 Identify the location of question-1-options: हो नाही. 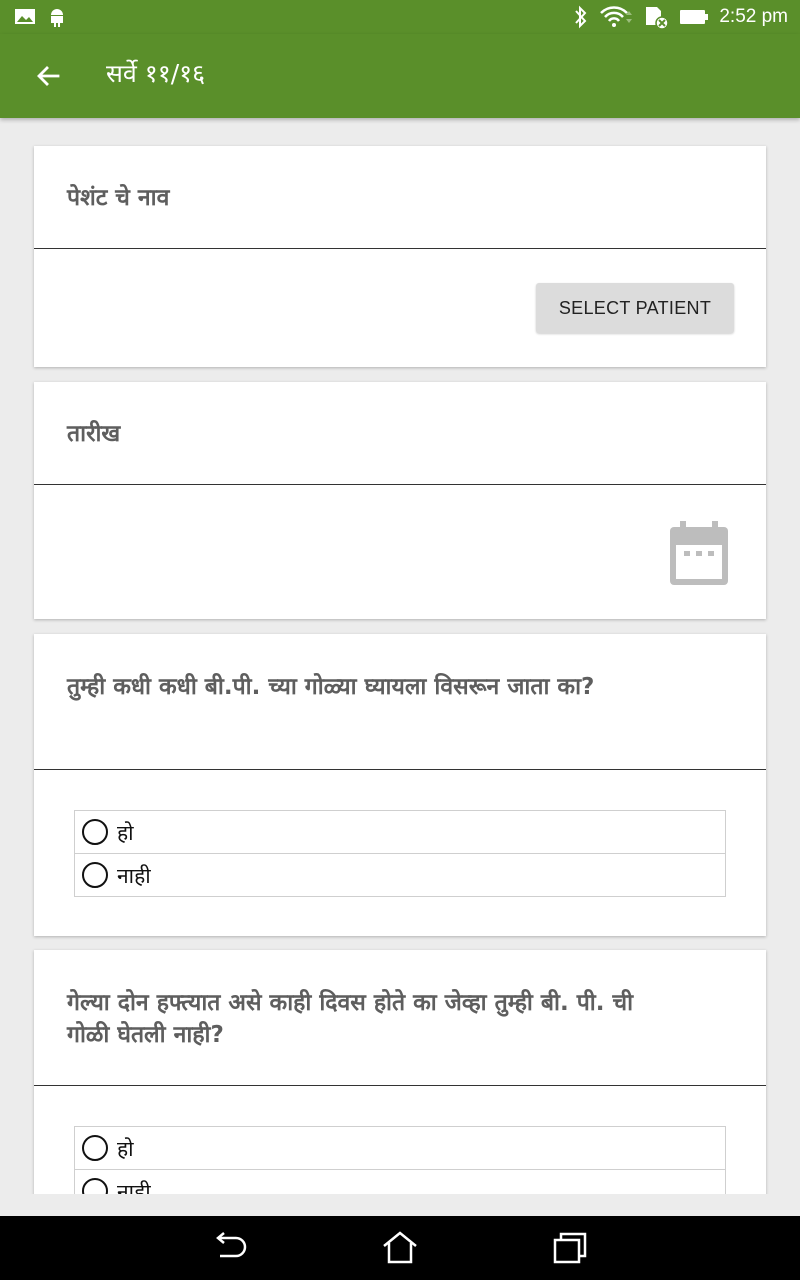
(400, 853).